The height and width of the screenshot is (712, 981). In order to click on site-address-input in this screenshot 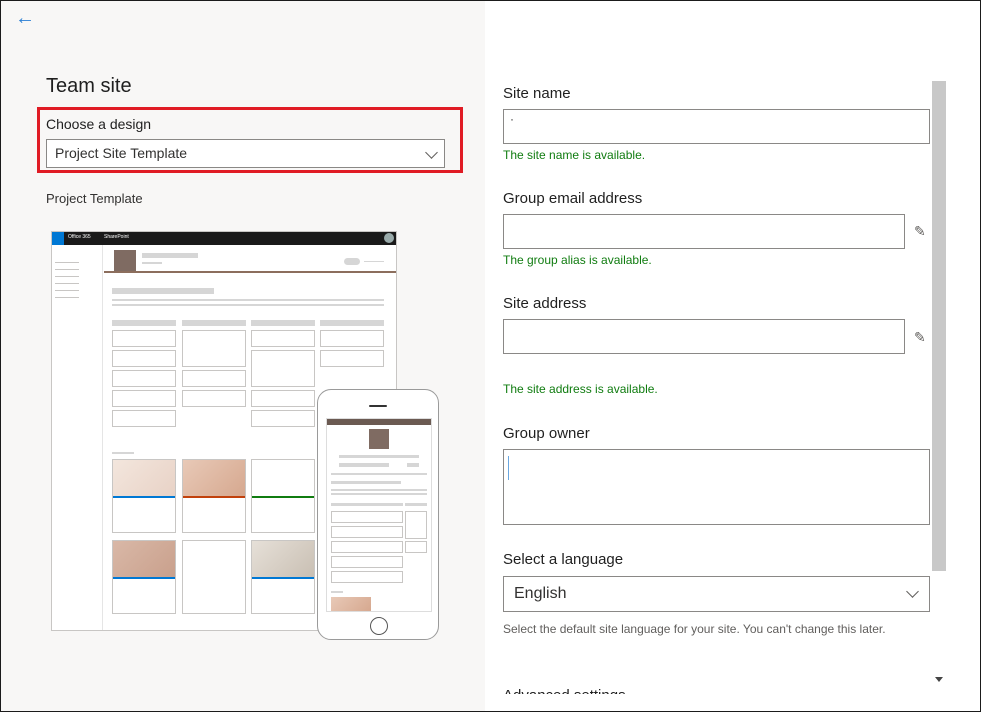, I will do `click(704, 336)`.